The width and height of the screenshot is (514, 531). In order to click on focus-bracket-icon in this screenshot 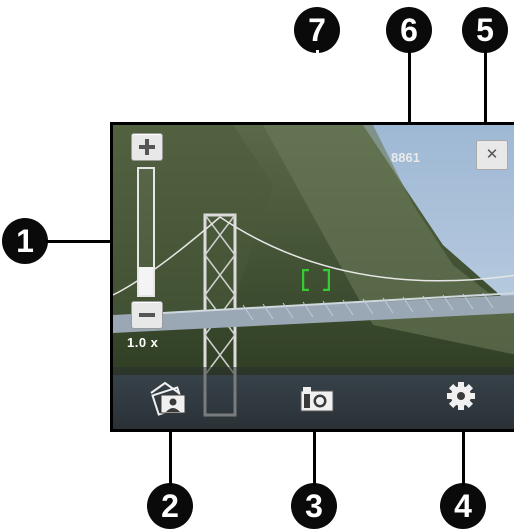, I will do `click(316, 280)`.